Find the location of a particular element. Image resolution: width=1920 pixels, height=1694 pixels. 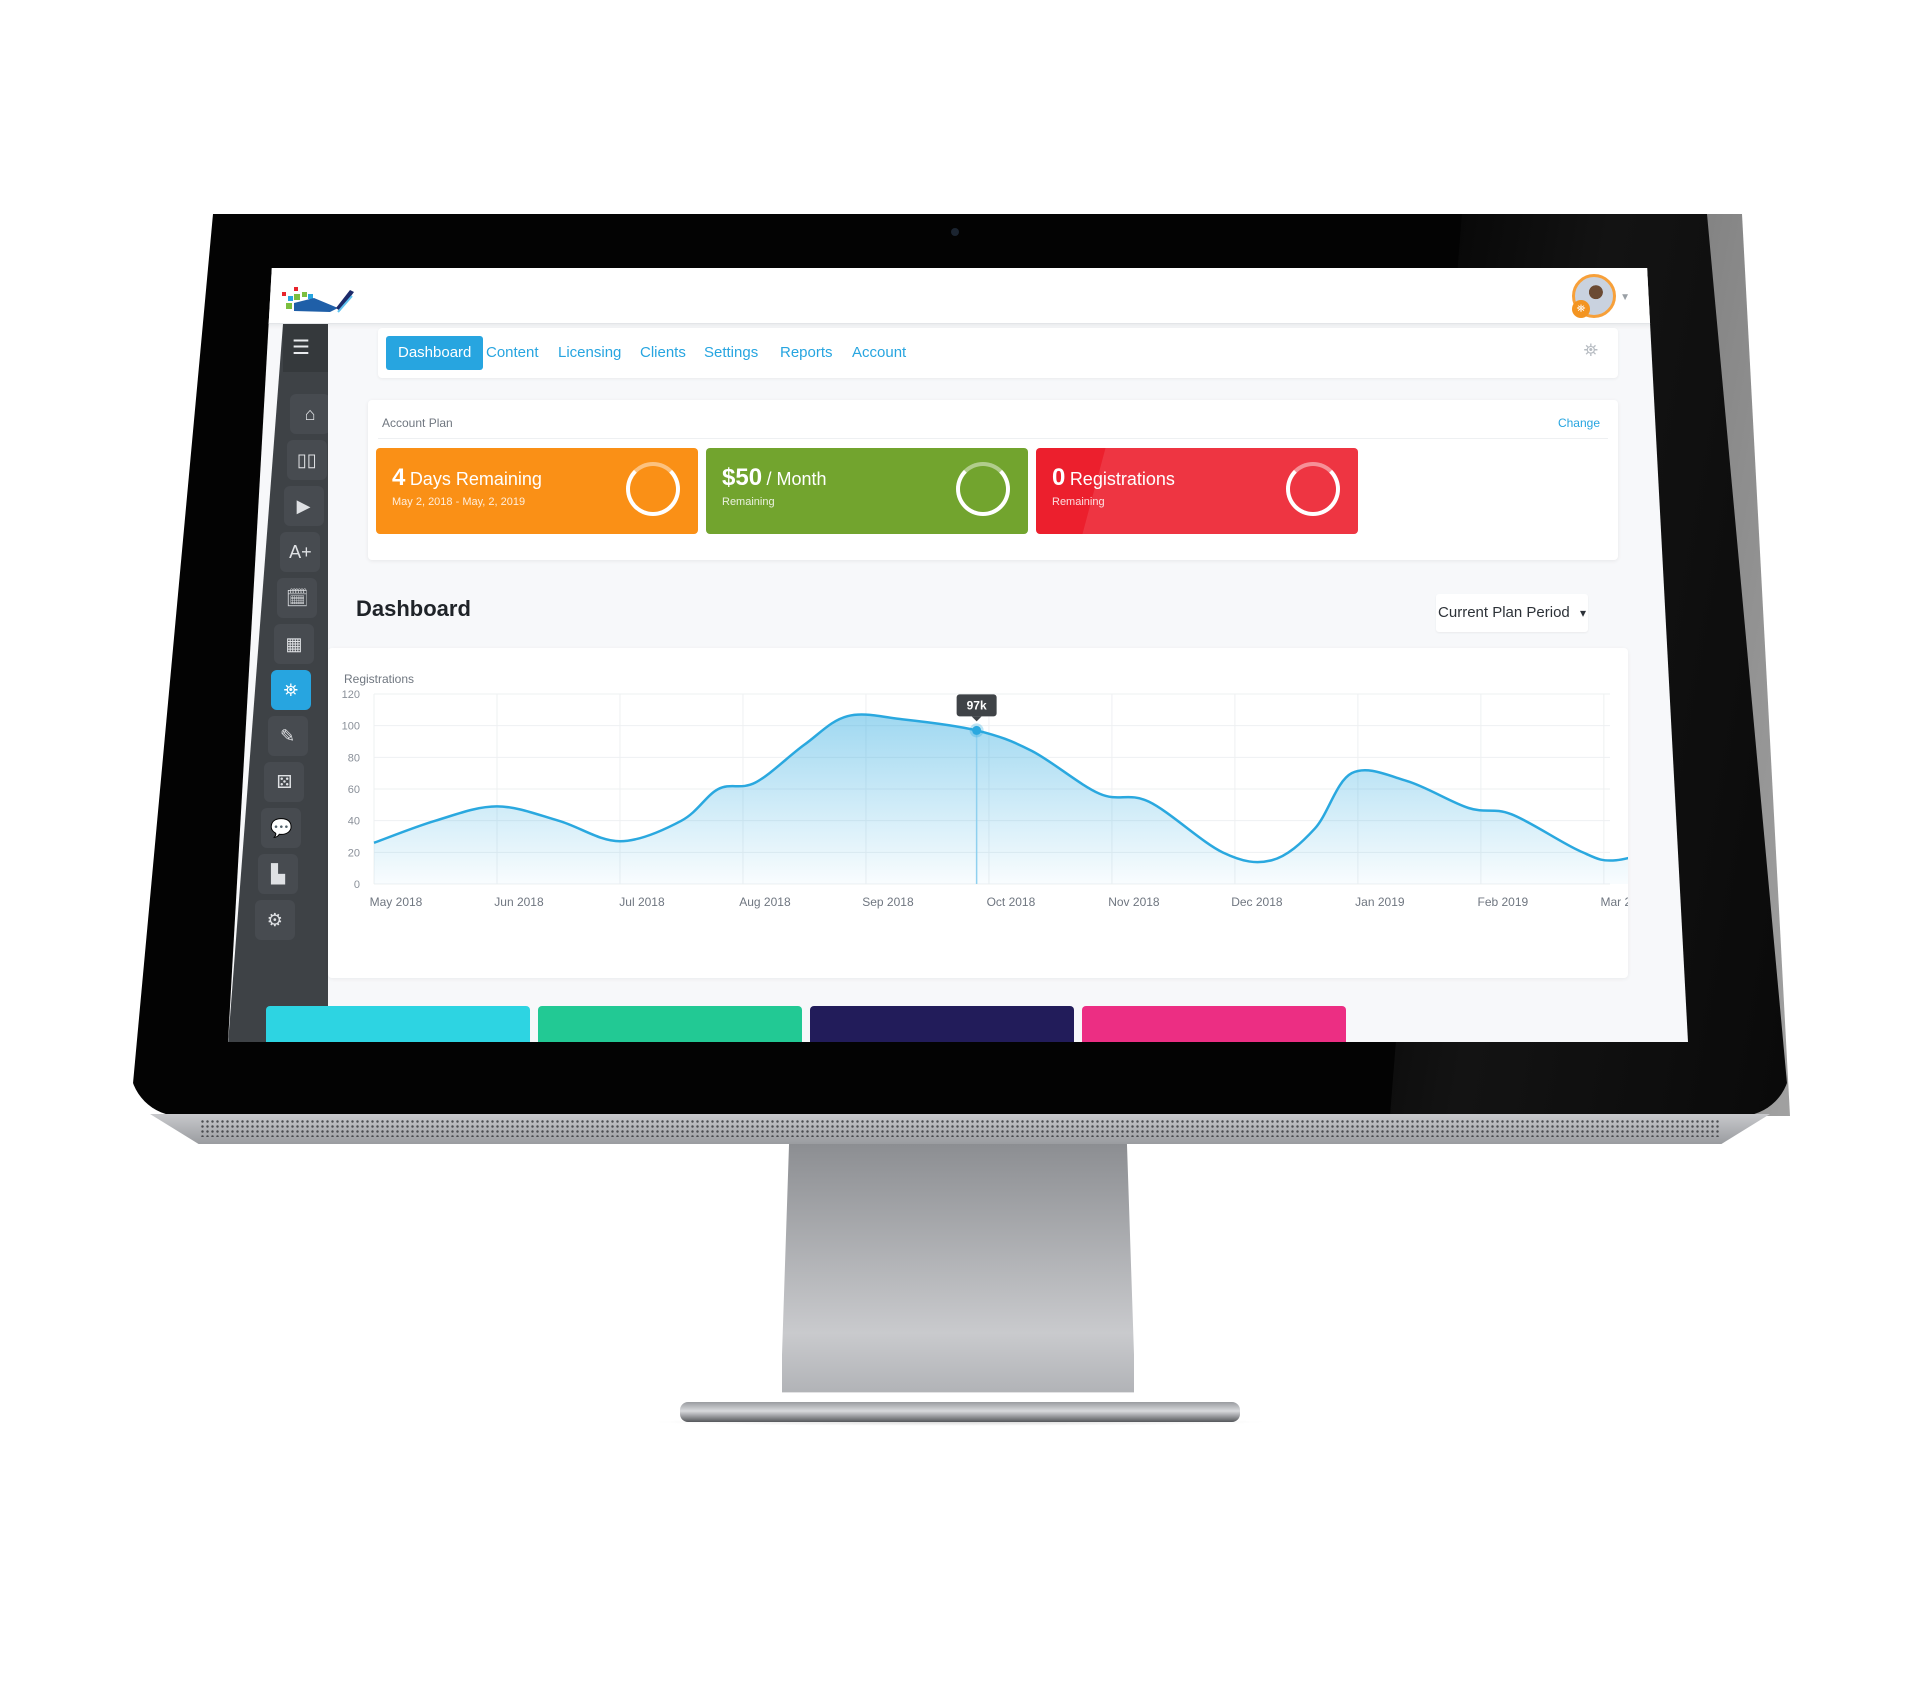

tooltip-pointer is located at coordinates (976, 719).